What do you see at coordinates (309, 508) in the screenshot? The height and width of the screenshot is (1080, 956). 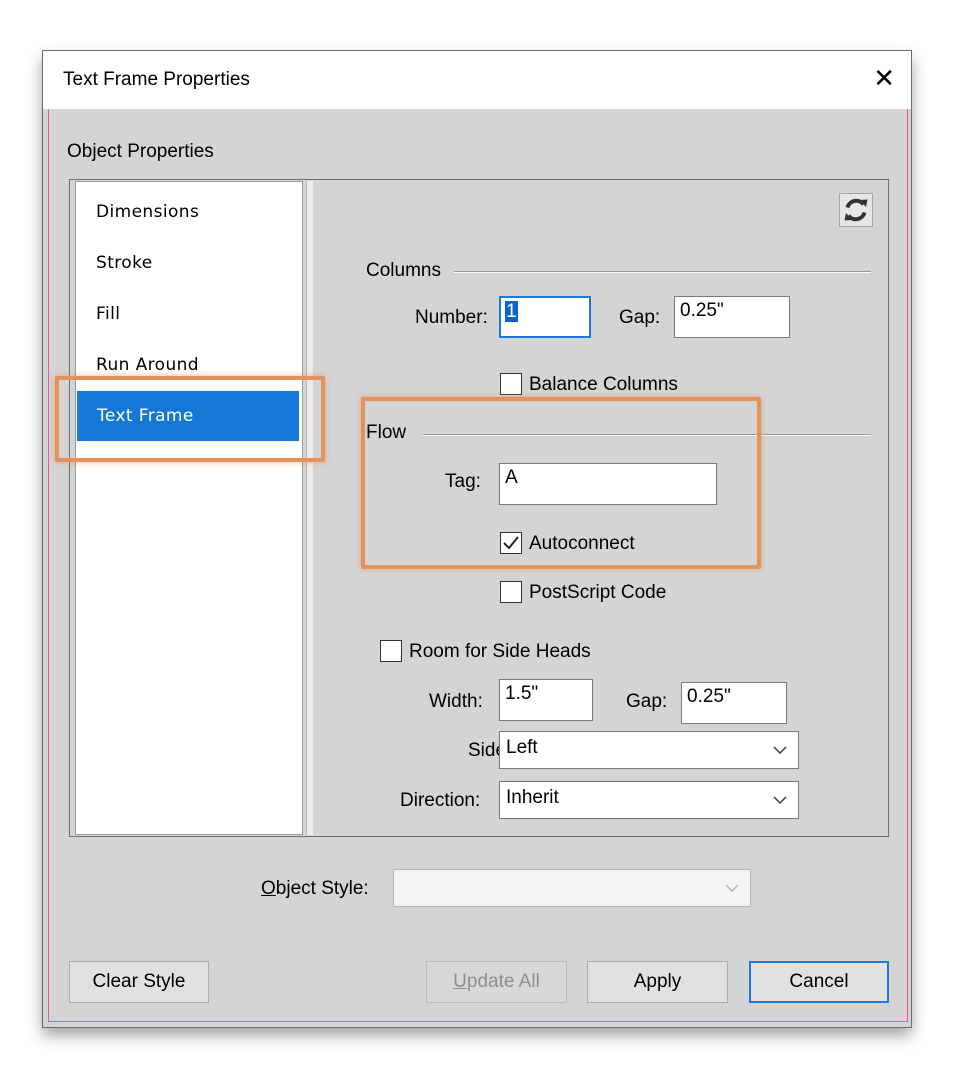 I see `pane-splitter` at bounding box center [309, 508].